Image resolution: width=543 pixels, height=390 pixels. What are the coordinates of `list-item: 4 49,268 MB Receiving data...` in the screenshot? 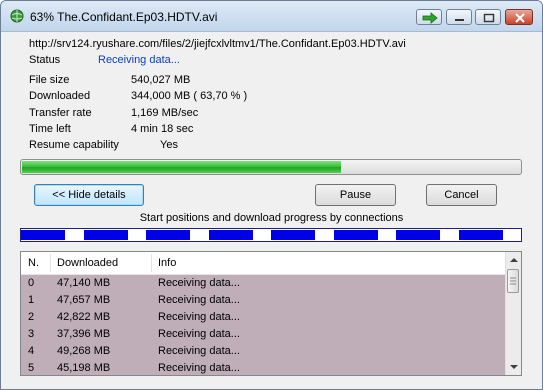 It's located at (263, 351).